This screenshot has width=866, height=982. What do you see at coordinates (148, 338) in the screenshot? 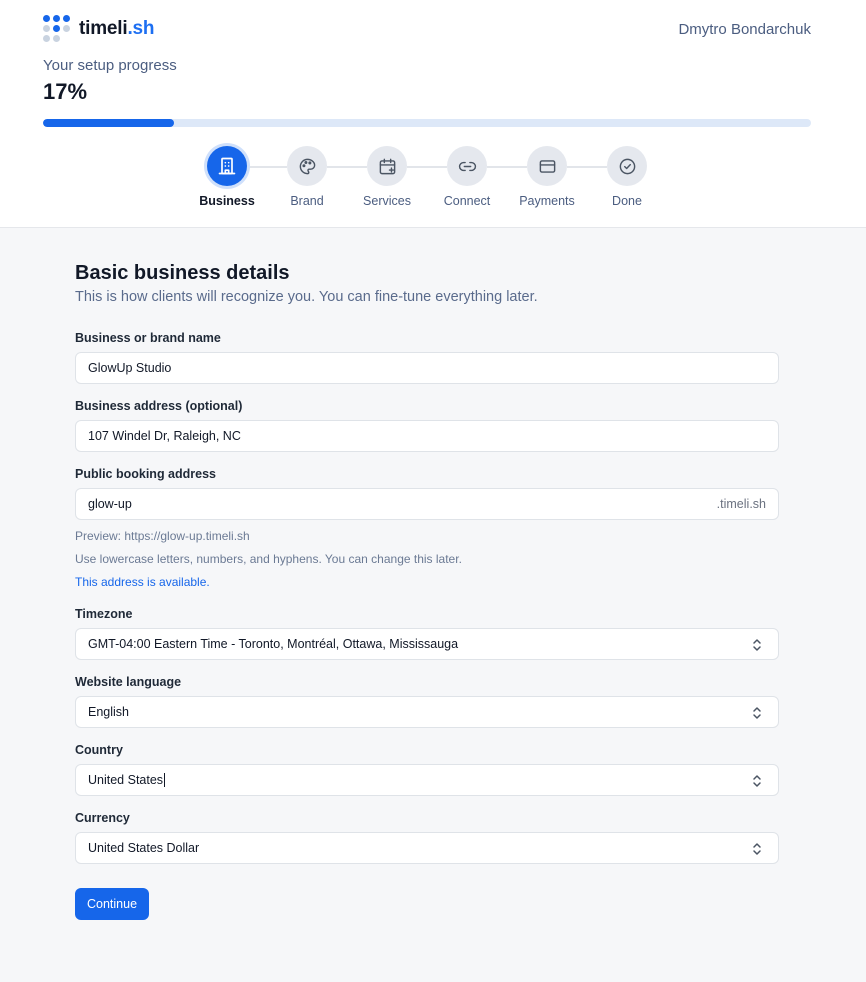
I see `business-name-label: Business or brand name` at bounding box center [148, 338].